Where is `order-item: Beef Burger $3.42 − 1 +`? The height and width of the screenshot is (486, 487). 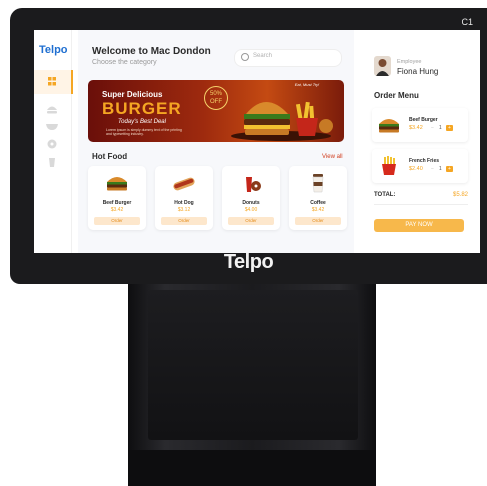 order-item: Beef Burger $3.42 − 1 + is located at coordinates (420, 125).